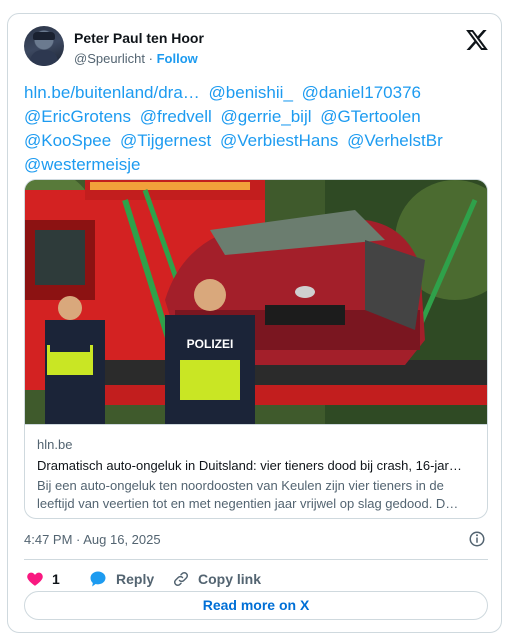 The height and width of the screenshot is (637, 509). Describe the element at coordinates (266, 116) in the screenshot. I see `mention-token: @gerrie_bijl` at that location.